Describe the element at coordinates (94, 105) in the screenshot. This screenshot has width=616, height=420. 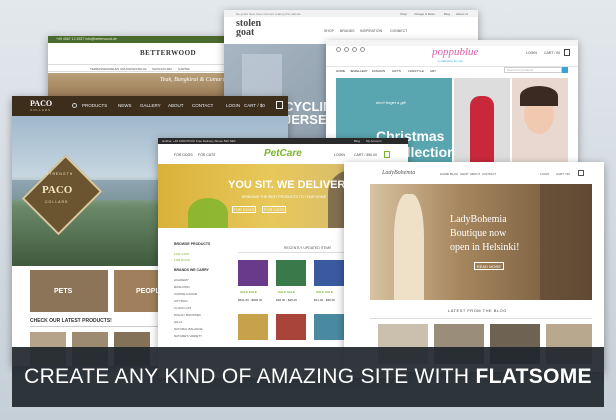
I see `paco-nav-item: PRODUCTS` at that location.